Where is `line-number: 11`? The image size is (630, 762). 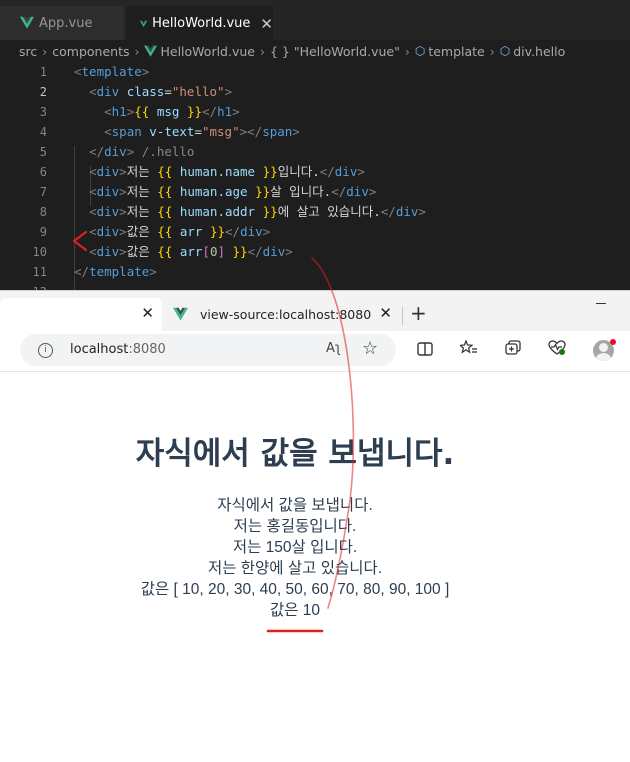 line-number: 11 is located at coordinates (39, 272).